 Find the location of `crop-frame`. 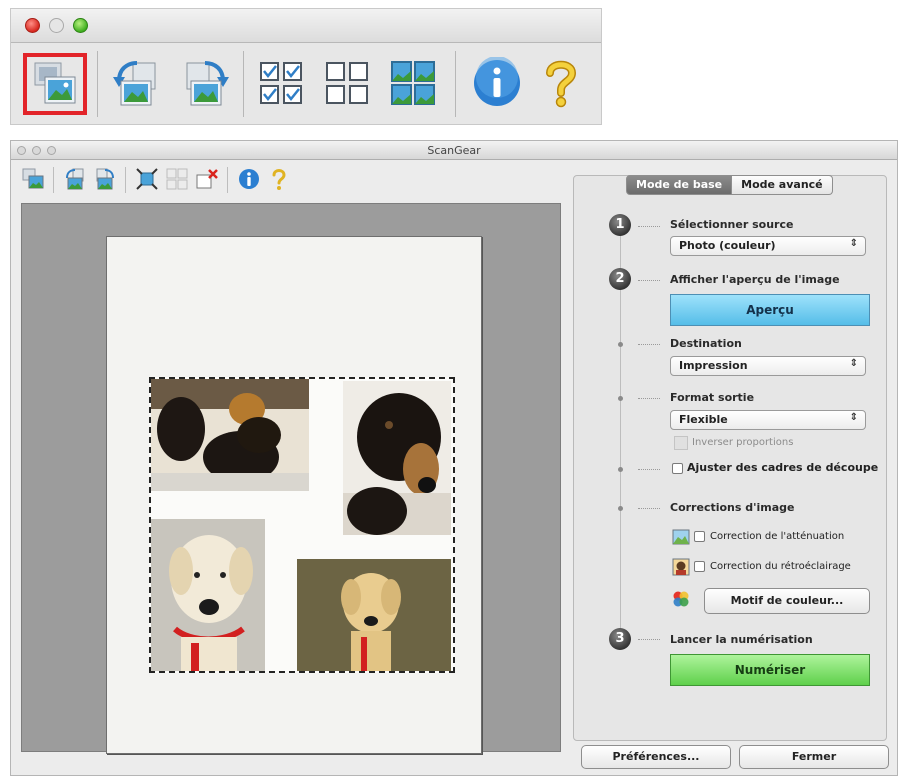

crop-frame is located at coordinates (302, 525).